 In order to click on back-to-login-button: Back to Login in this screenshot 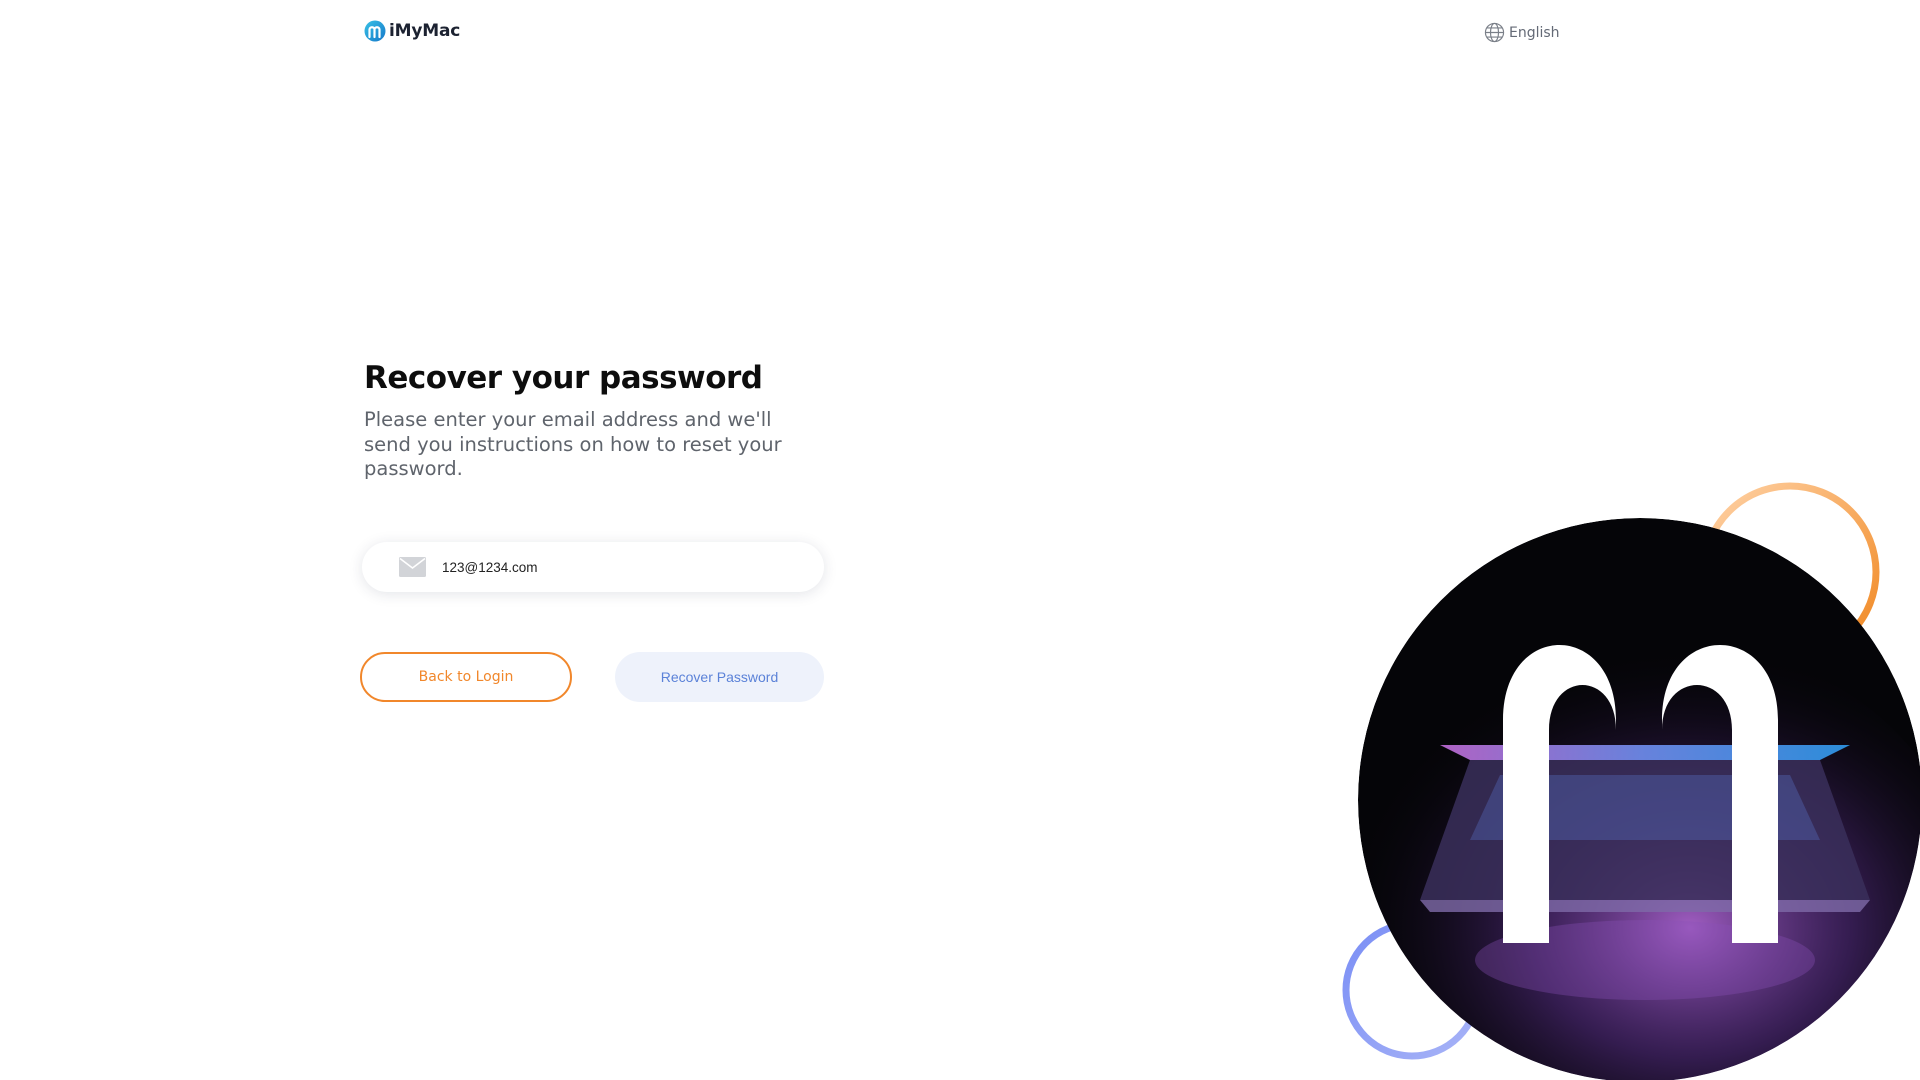, I will do `click(466, 677)`.